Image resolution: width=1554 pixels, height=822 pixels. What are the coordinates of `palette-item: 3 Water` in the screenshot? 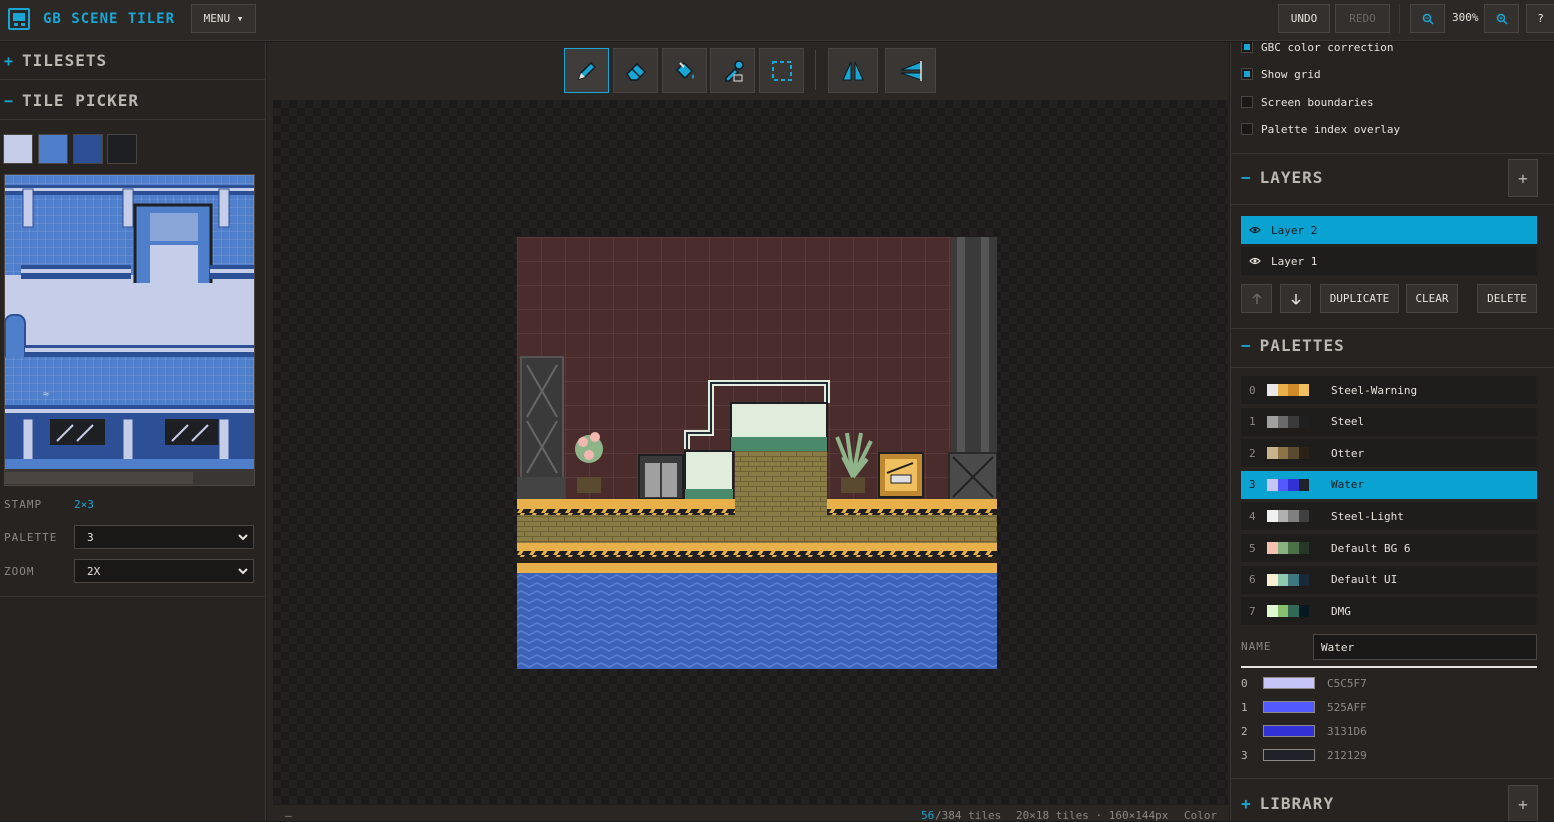 It's located at (1389, 484).